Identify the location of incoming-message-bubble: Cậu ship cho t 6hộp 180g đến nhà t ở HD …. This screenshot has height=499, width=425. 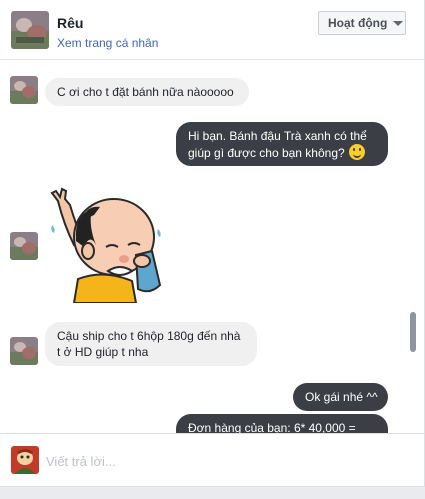
(151, 344).